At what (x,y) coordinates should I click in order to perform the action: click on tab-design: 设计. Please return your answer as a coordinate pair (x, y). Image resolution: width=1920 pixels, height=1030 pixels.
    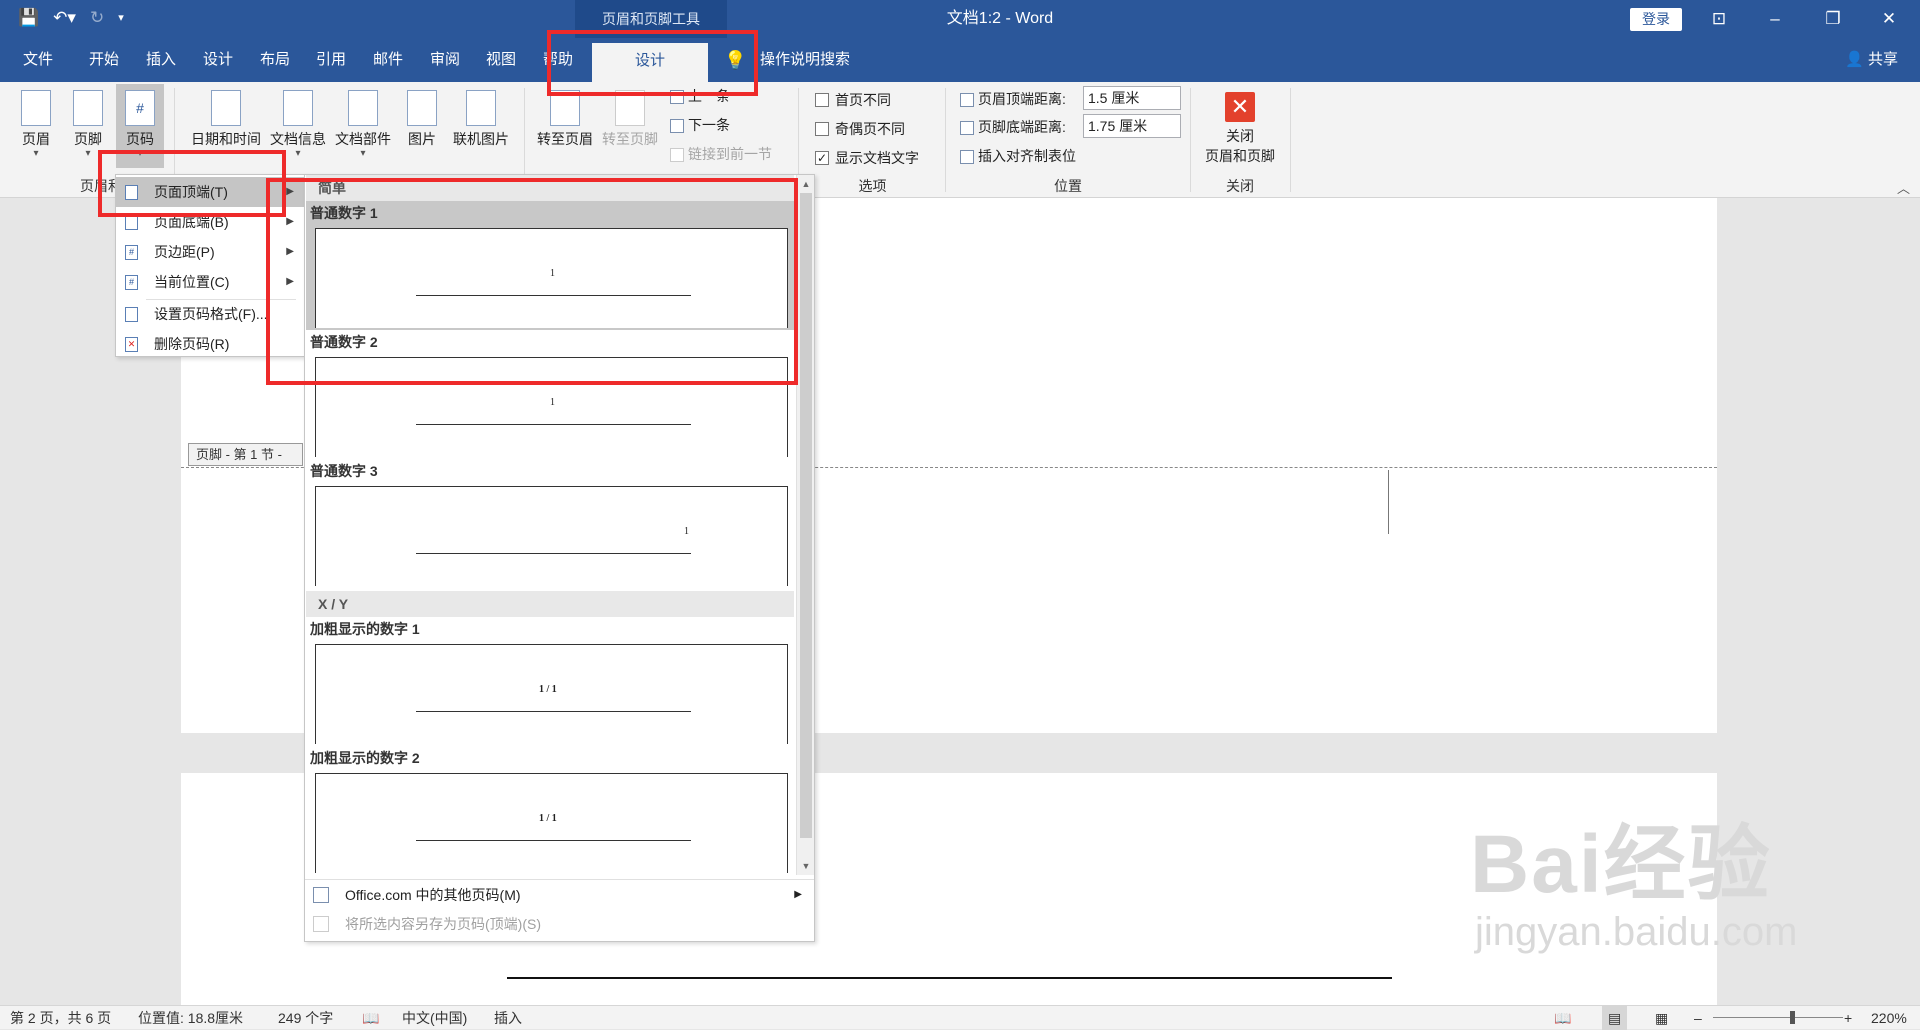
    Looking at the image, I should click on (218, 60).